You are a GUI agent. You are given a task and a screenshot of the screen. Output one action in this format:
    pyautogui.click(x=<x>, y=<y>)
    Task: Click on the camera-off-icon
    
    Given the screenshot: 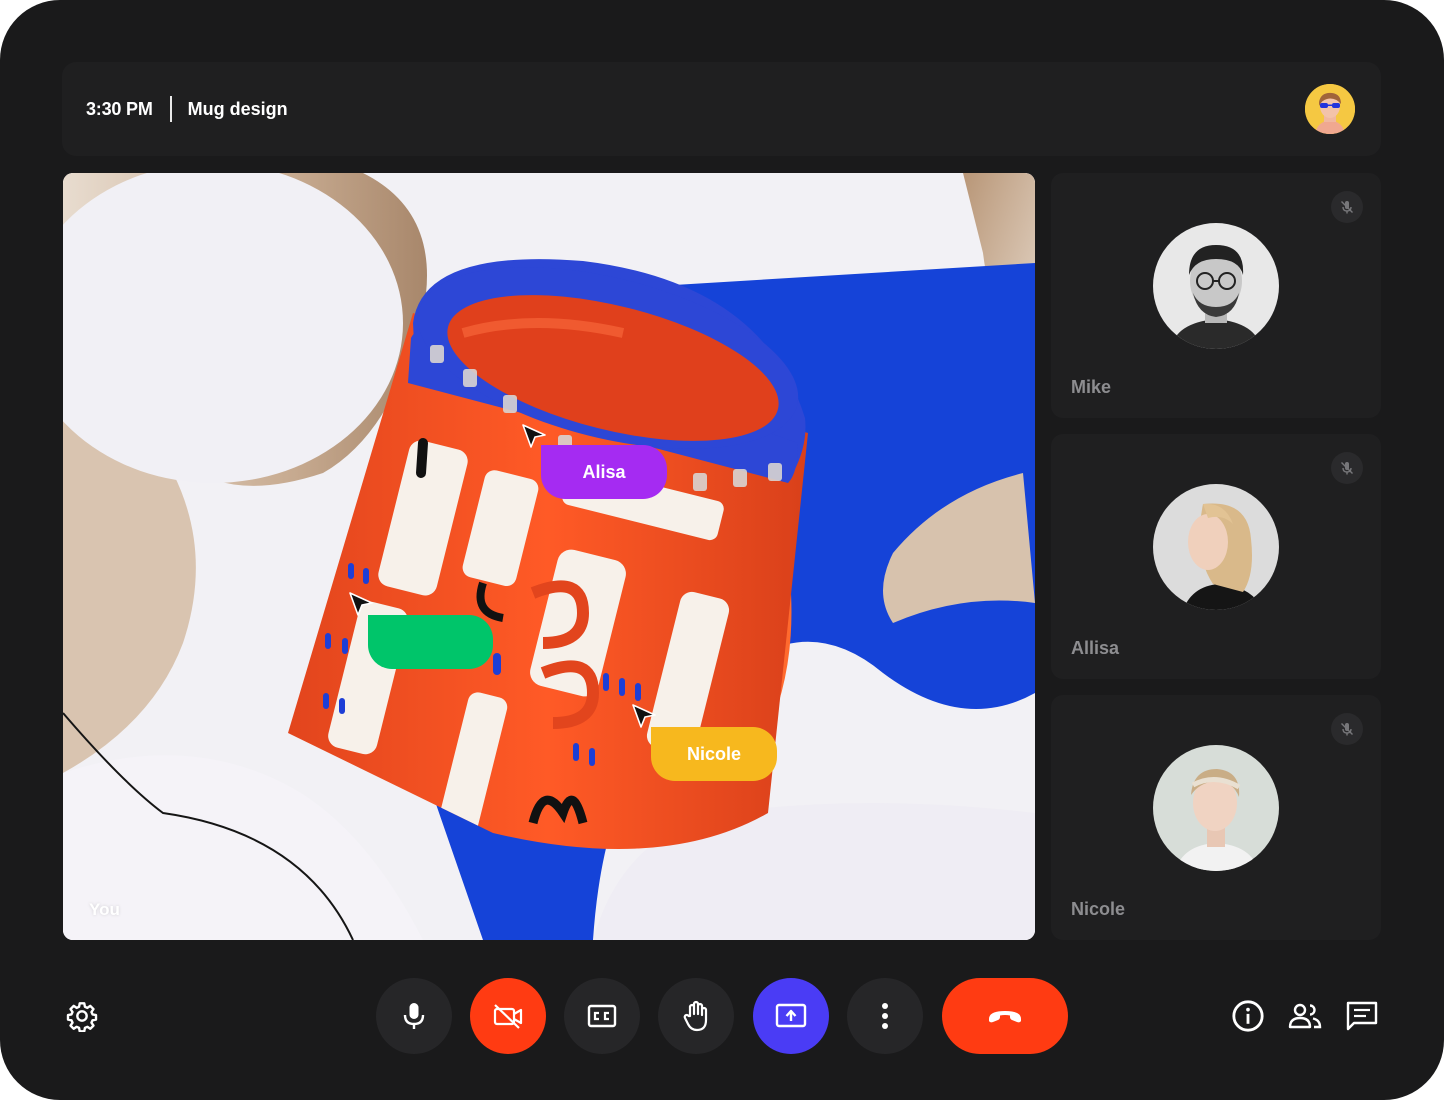 What is the action you would take?
    pyautogui.click(x=508, y=1016)
    